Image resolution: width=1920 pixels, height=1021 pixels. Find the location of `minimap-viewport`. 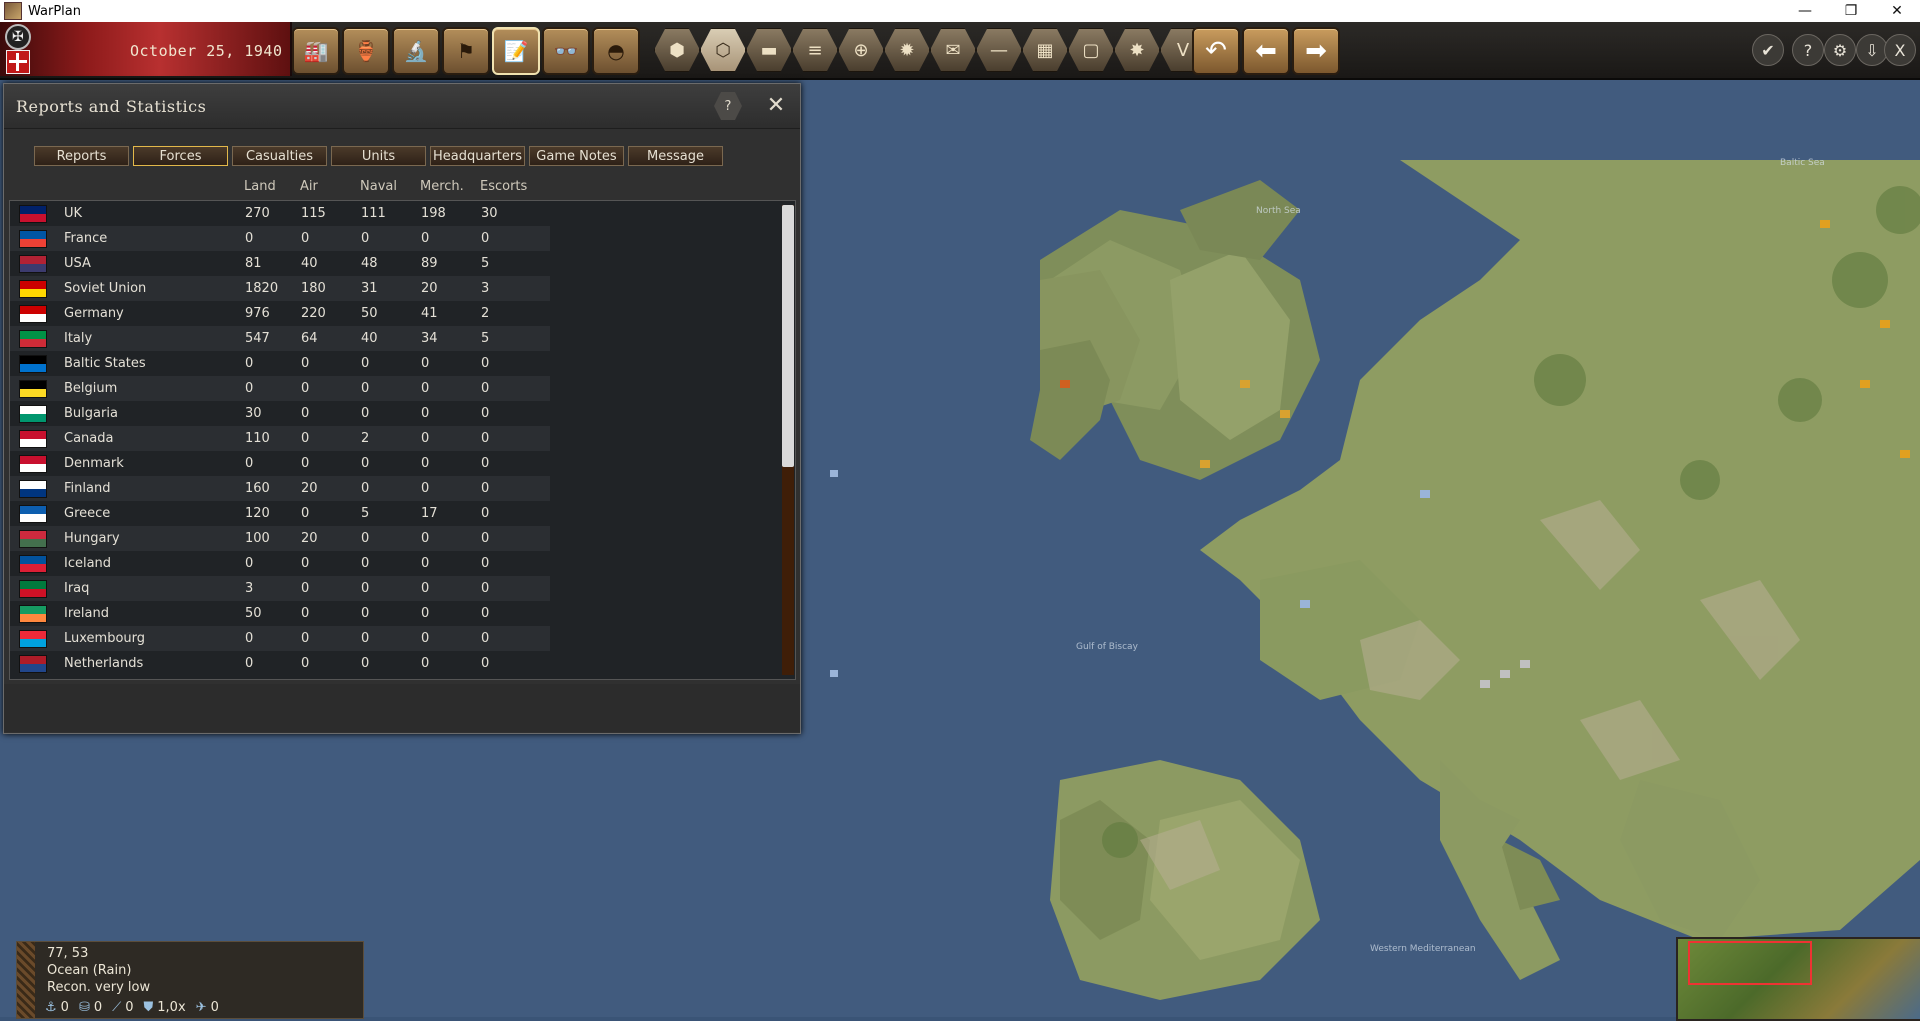

minimap-viewport is located at coordinates (1750, 963).